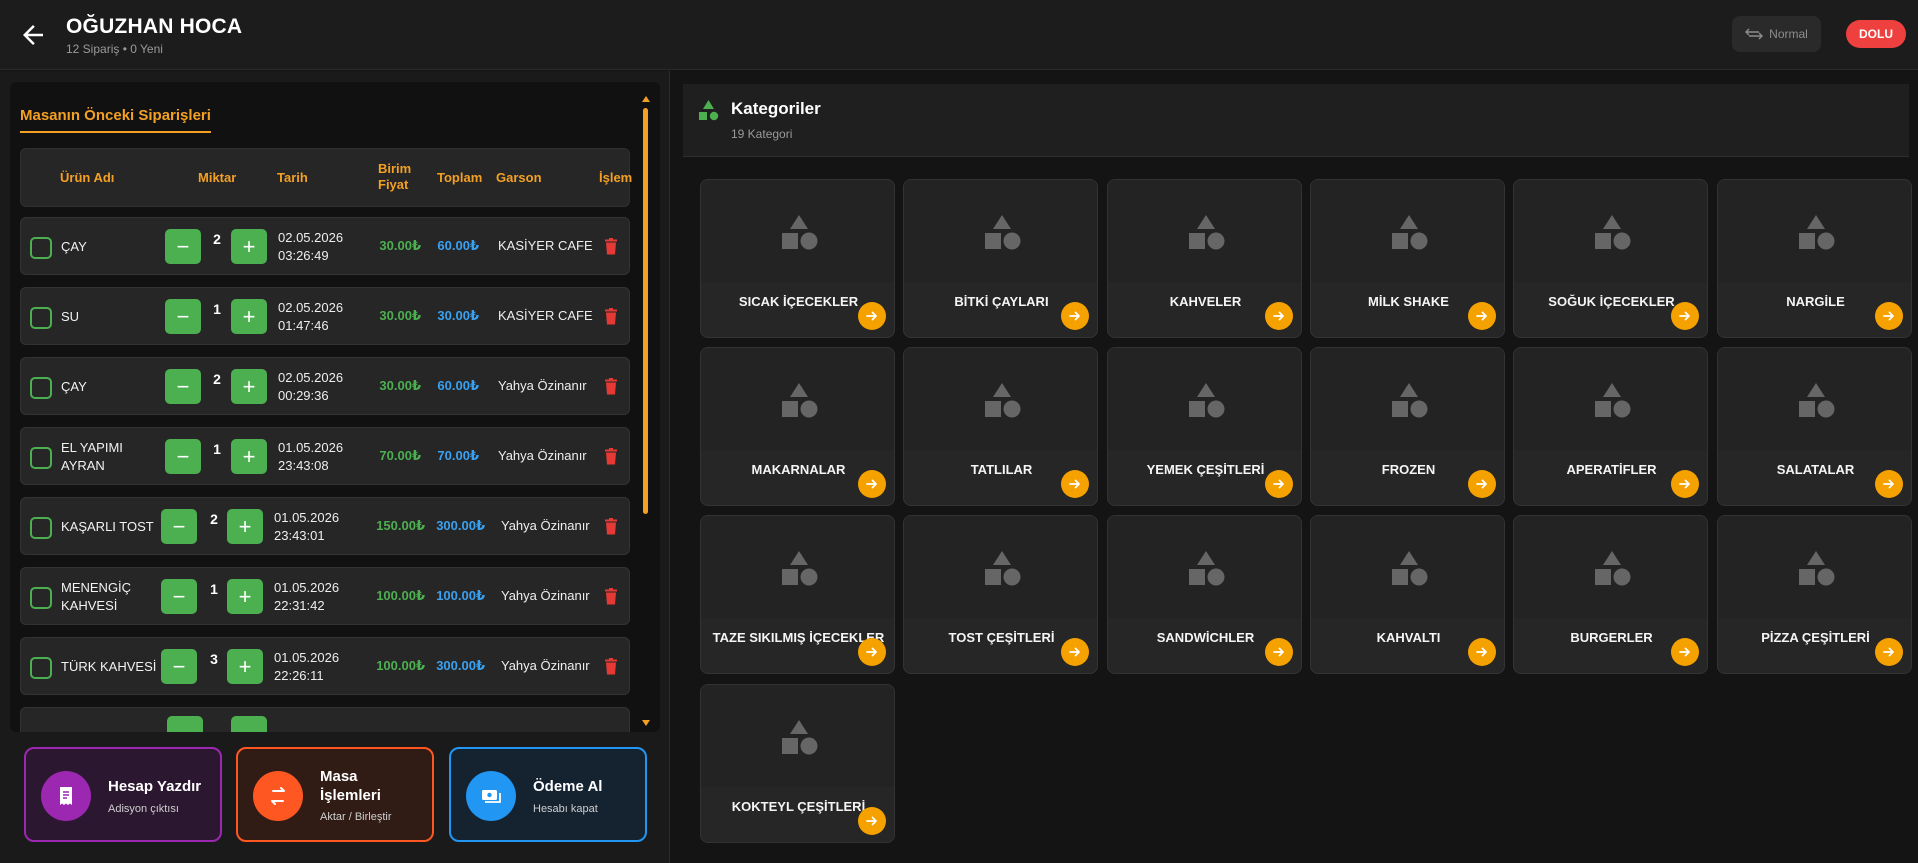 This screenshot has height=863, width=1918. What do you see at coordinates (1204, 594) in the screenshot?
I see `category-tile: SANDWİCHLER` at bounding box center [1204, 594].